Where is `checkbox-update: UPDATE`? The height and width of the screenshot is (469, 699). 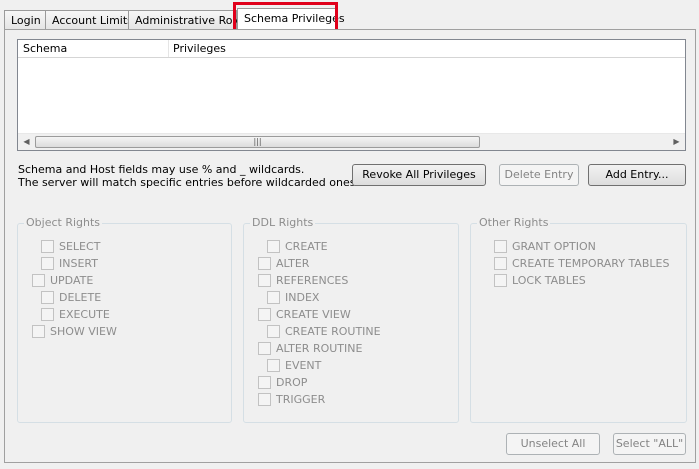 checkbox-update: UPDATE is located at coordinates (63, 280).